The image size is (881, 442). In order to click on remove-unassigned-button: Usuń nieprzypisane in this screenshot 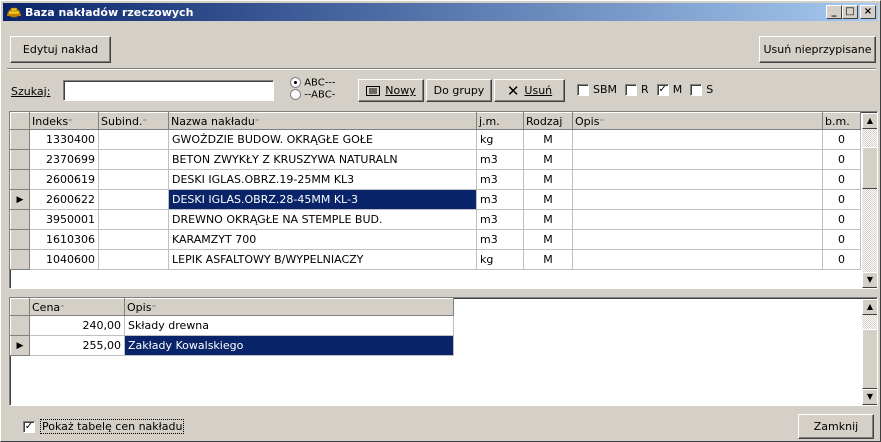, I will do `click(817, 49)`.